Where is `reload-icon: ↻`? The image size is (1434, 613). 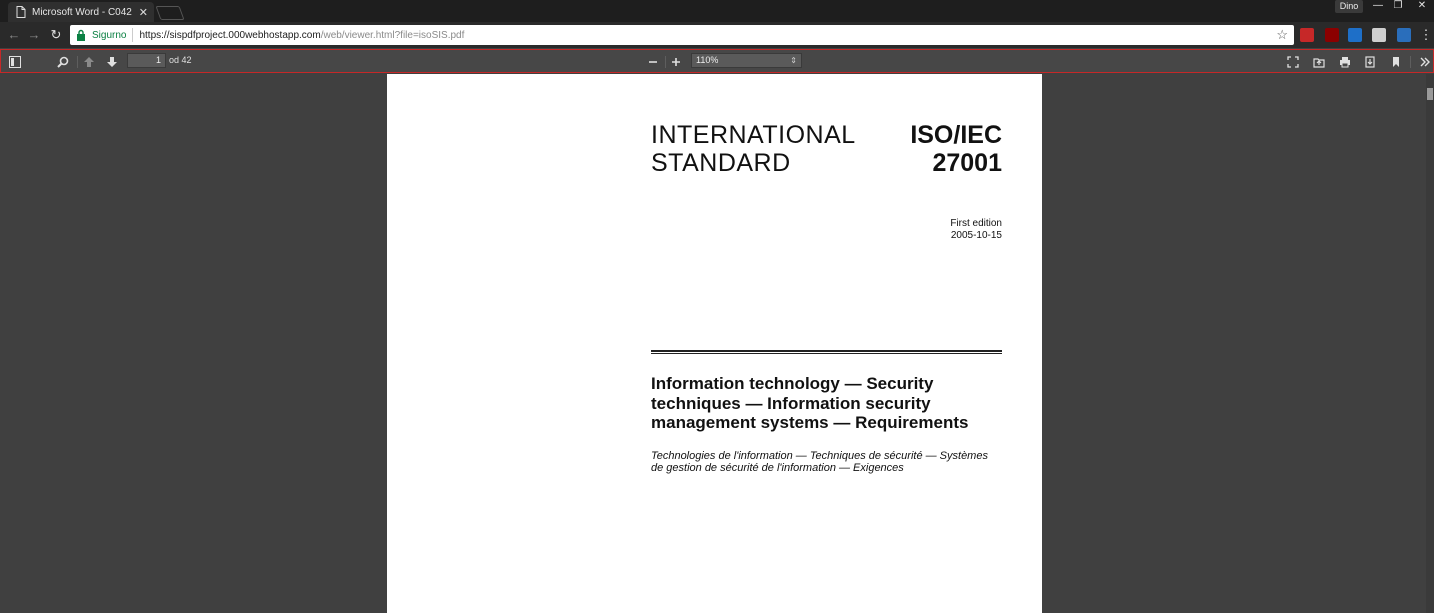 reload-icon: ↻ is located at coordinates (56, 35).